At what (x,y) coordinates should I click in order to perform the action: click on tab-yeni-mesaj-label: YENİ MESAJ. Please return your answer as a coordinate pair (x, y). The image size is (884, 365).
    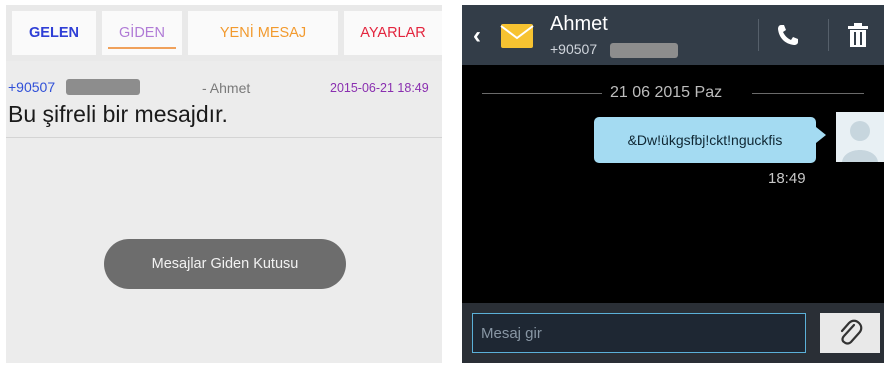
    Looking at the image, I should click on (263, 33).